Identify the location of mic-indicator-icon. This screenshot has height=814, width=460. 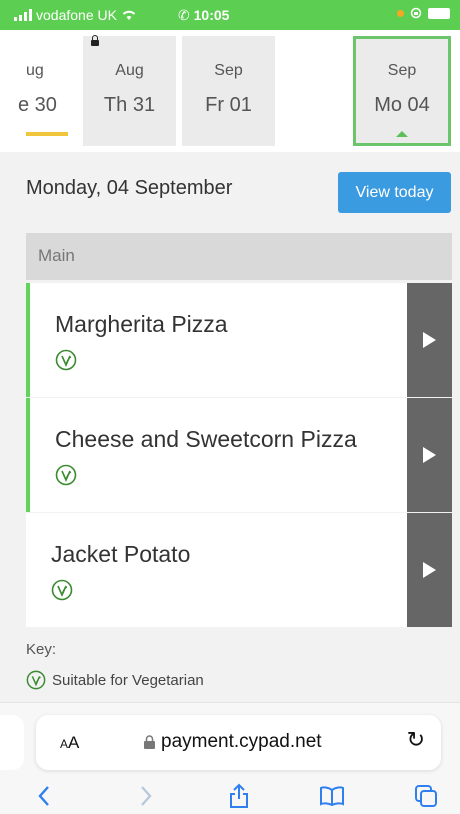
(400, 13).